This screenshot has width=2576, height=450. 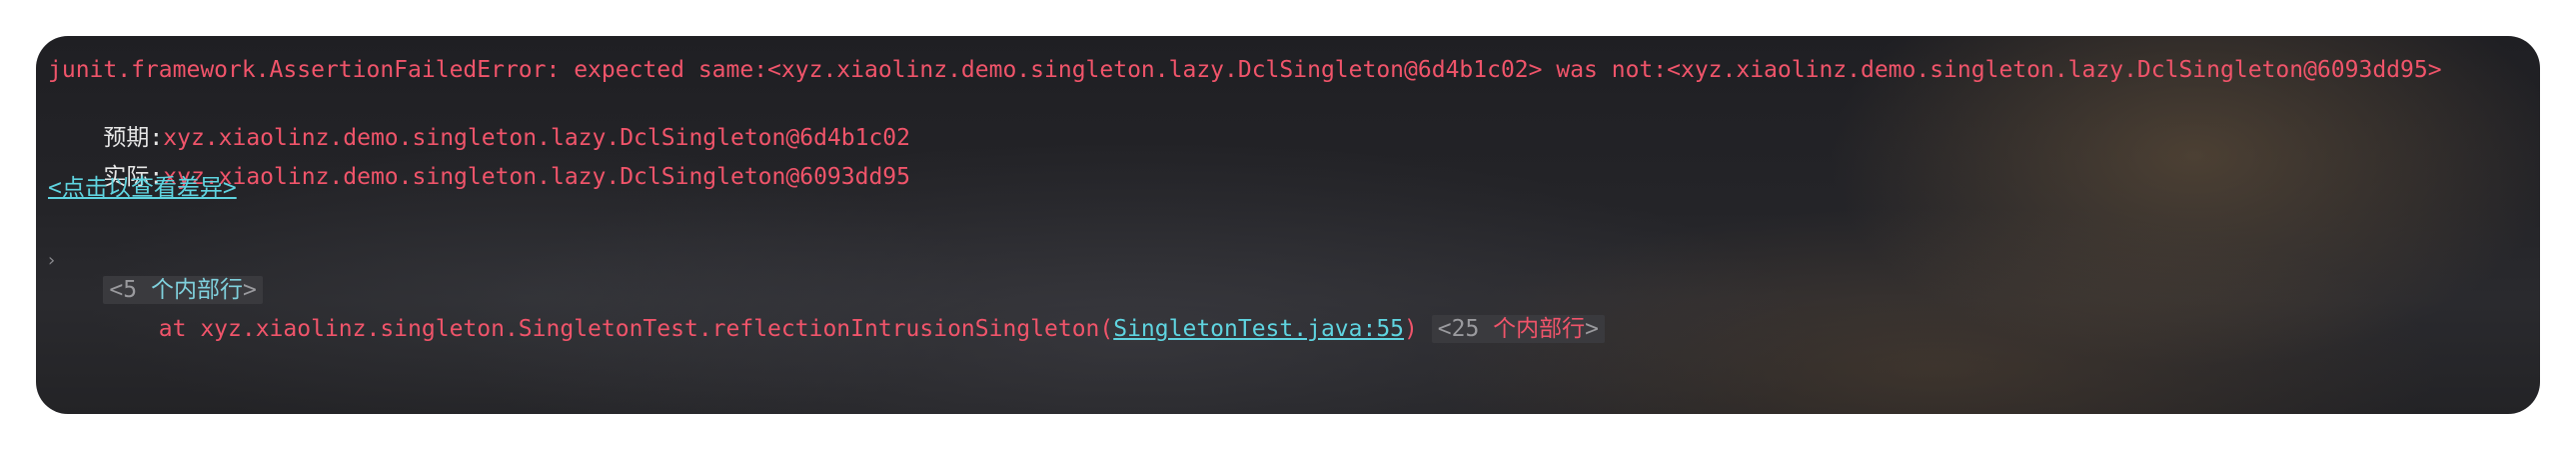 I want to click on folded-lines-toggle-2: <25 个内部行>, so click(x=1518, y=329).